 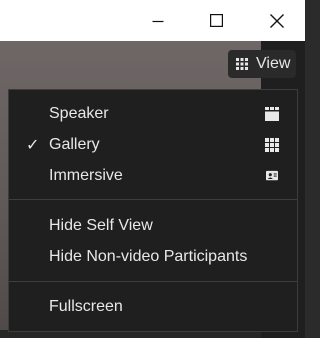 I want to click on close-icon, so click(x=277, y=20).